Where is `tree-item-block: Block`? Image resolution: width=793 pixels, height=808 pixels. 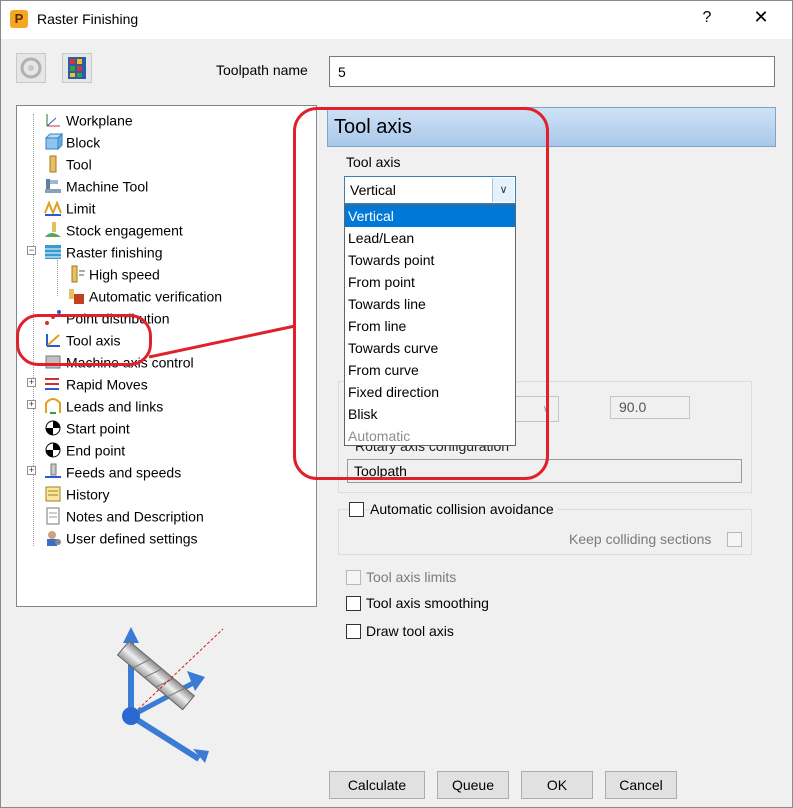 tree-item-block: Block is located at coordinates (71, 141).